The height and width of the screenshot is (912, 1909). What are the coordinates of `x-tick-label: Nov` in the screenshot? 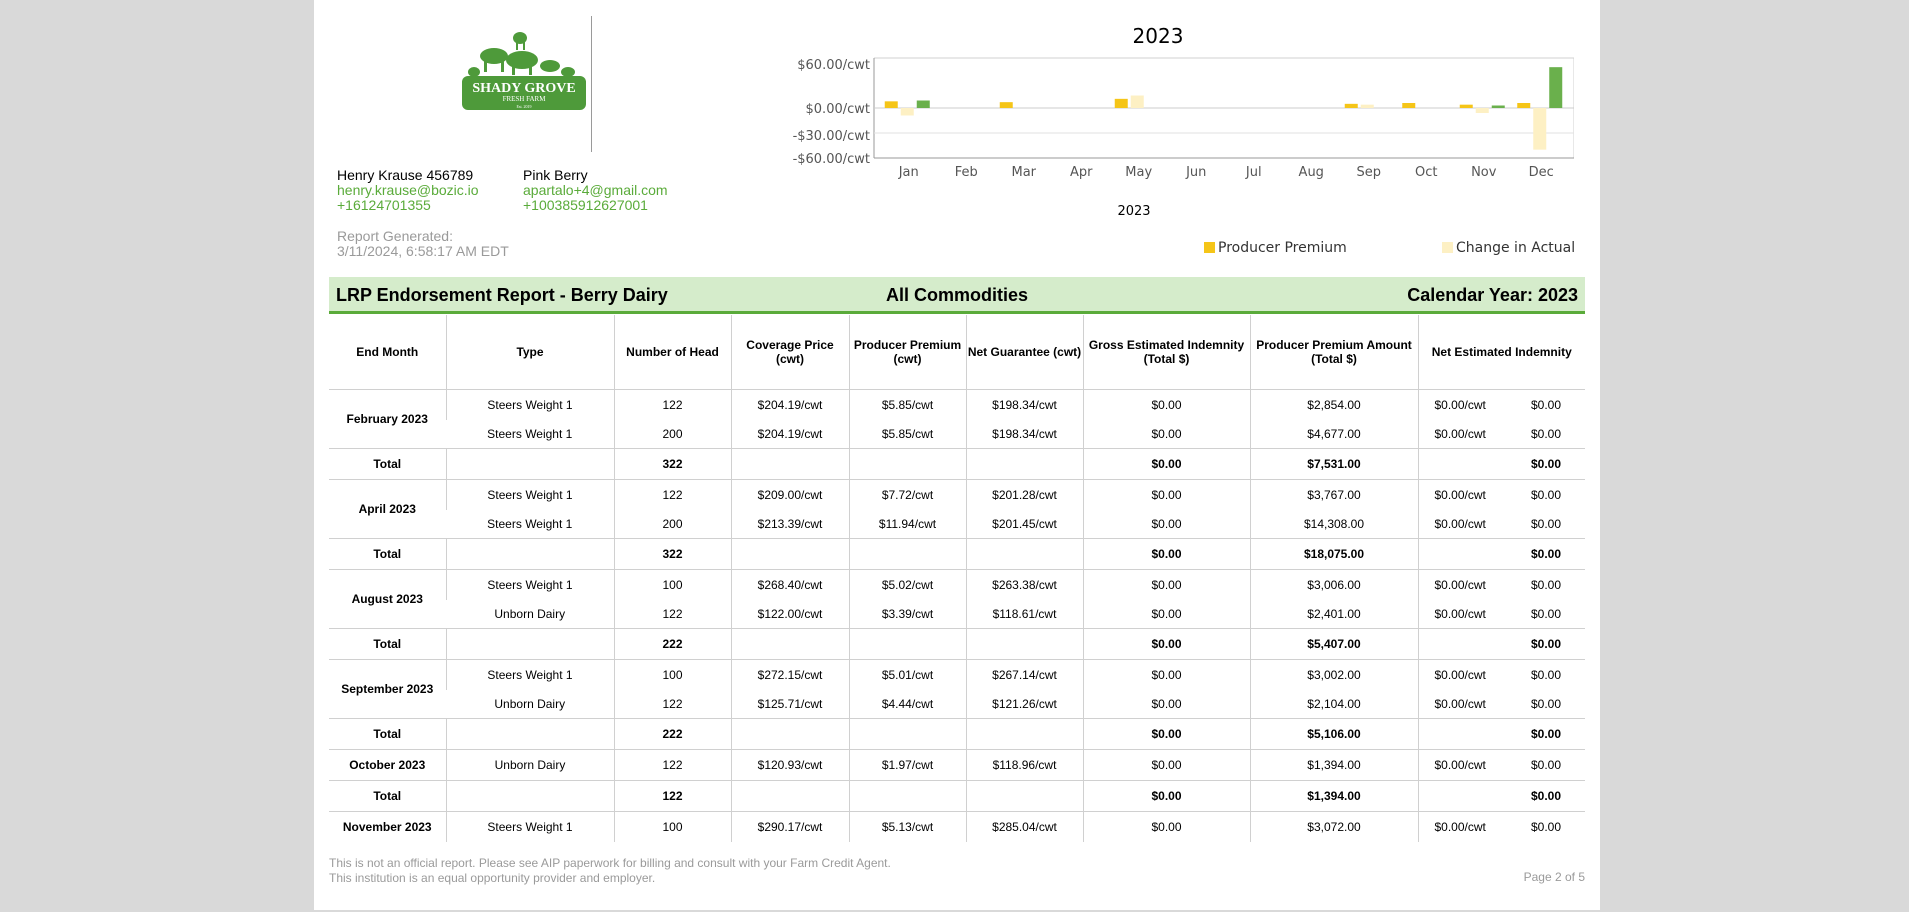 It's located at (1484, 172).